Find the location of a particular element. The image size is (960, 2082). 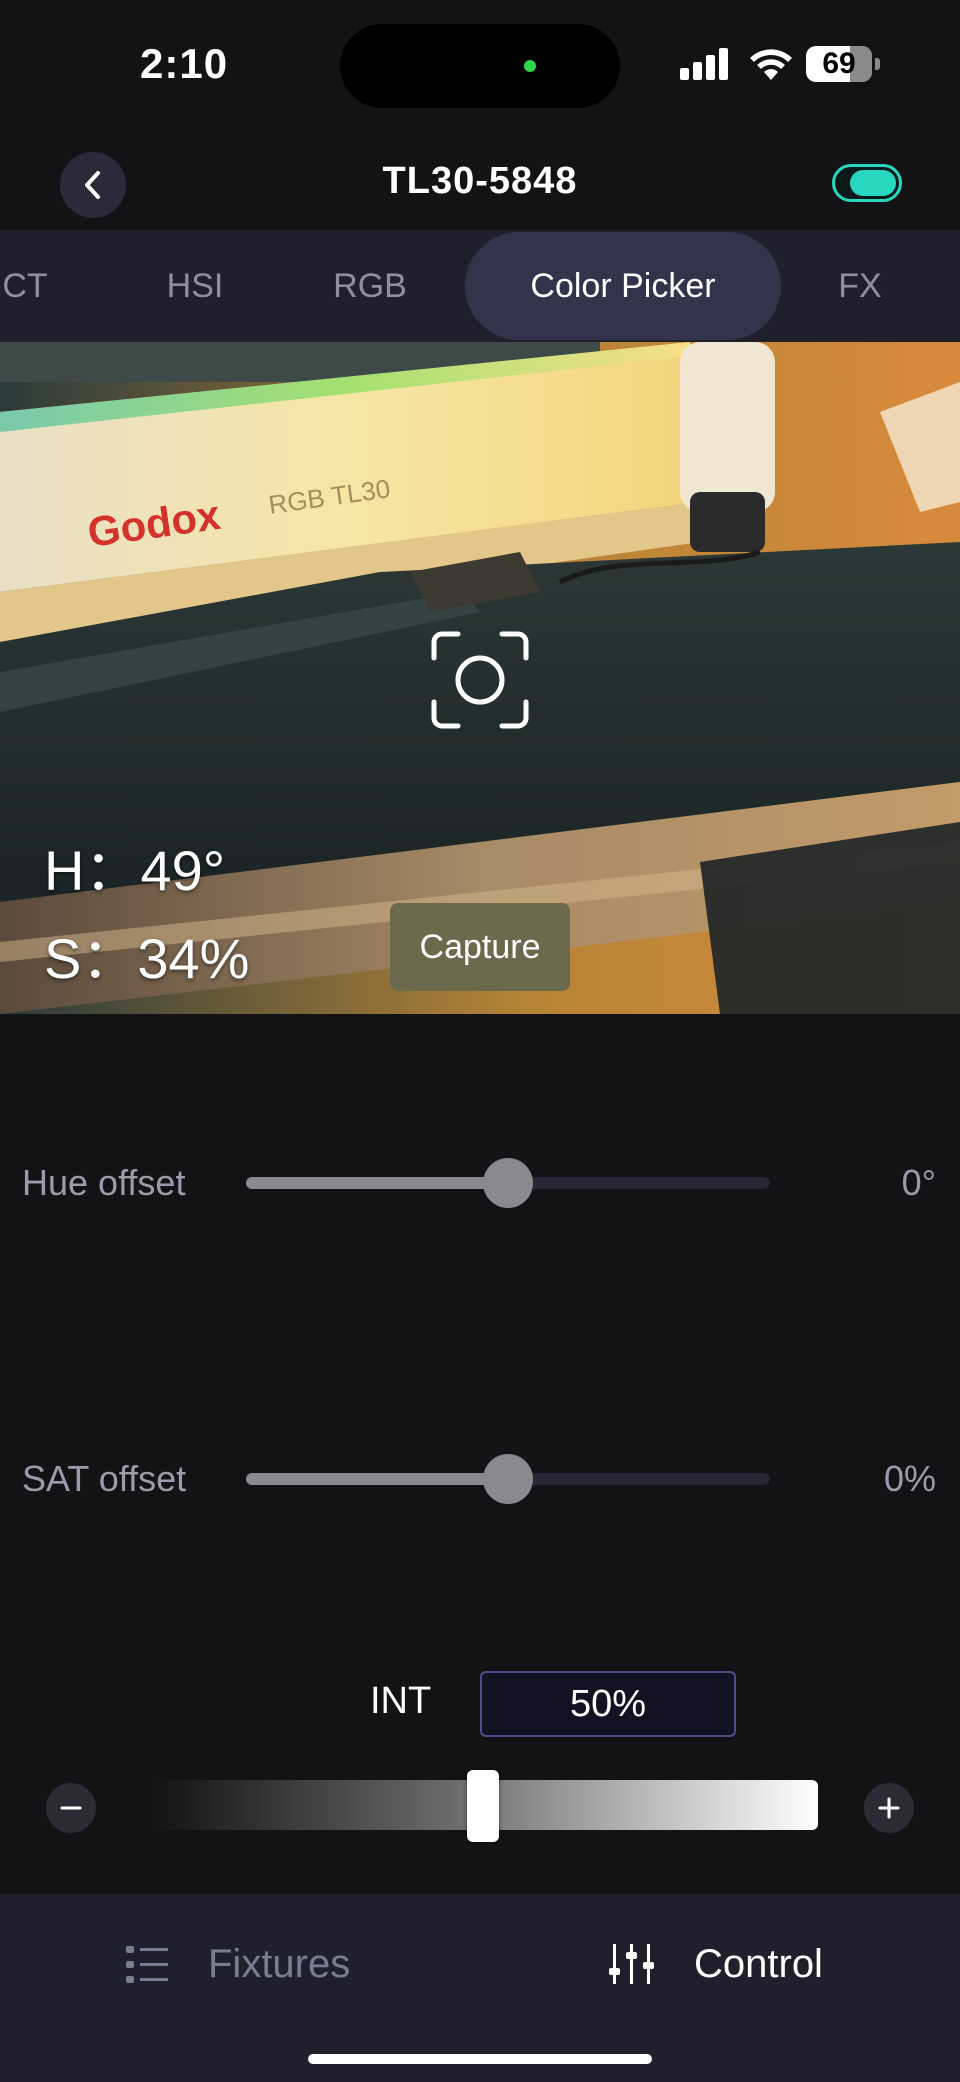

power-toggle is located at coordinates (867, 183).